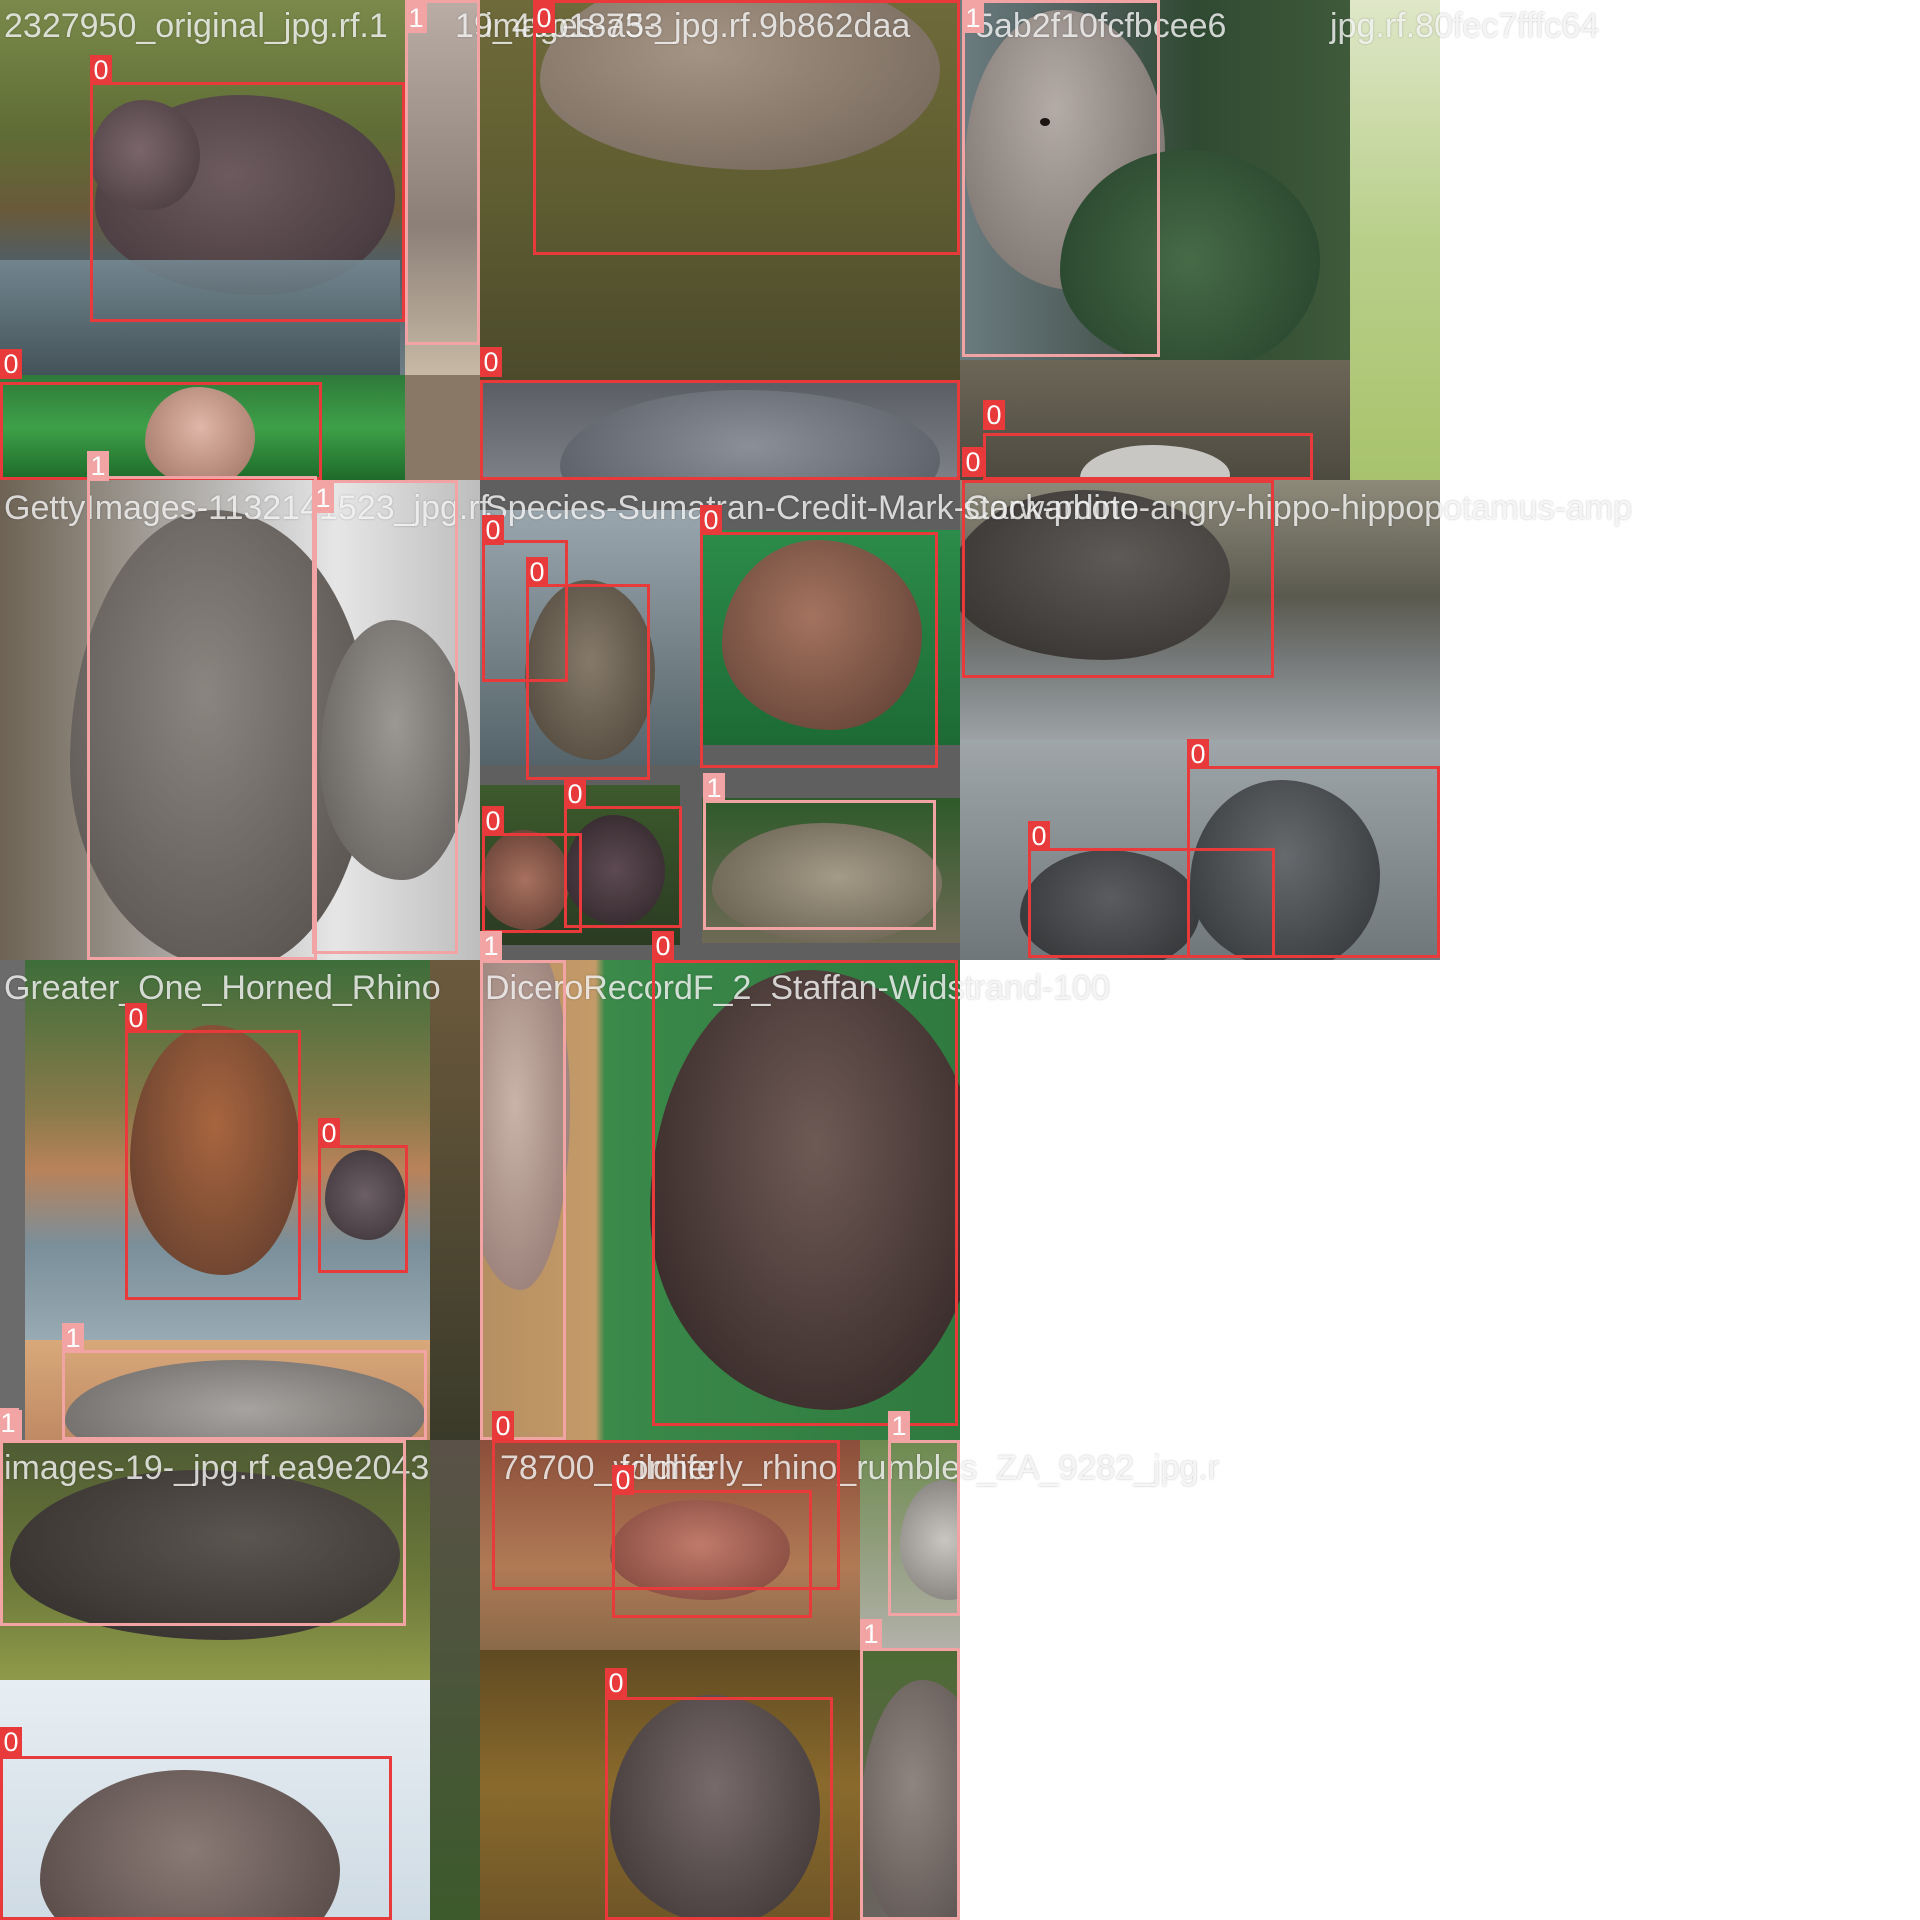  I want to click on water-edge, so click(455, 1200).